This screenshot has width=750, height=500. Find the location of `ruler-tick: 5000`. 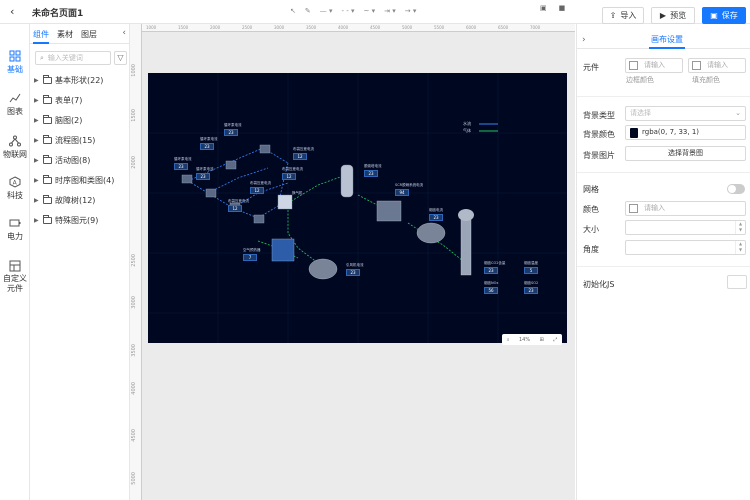

ruler-tick: 5000 is located at coordinates (407, 27).